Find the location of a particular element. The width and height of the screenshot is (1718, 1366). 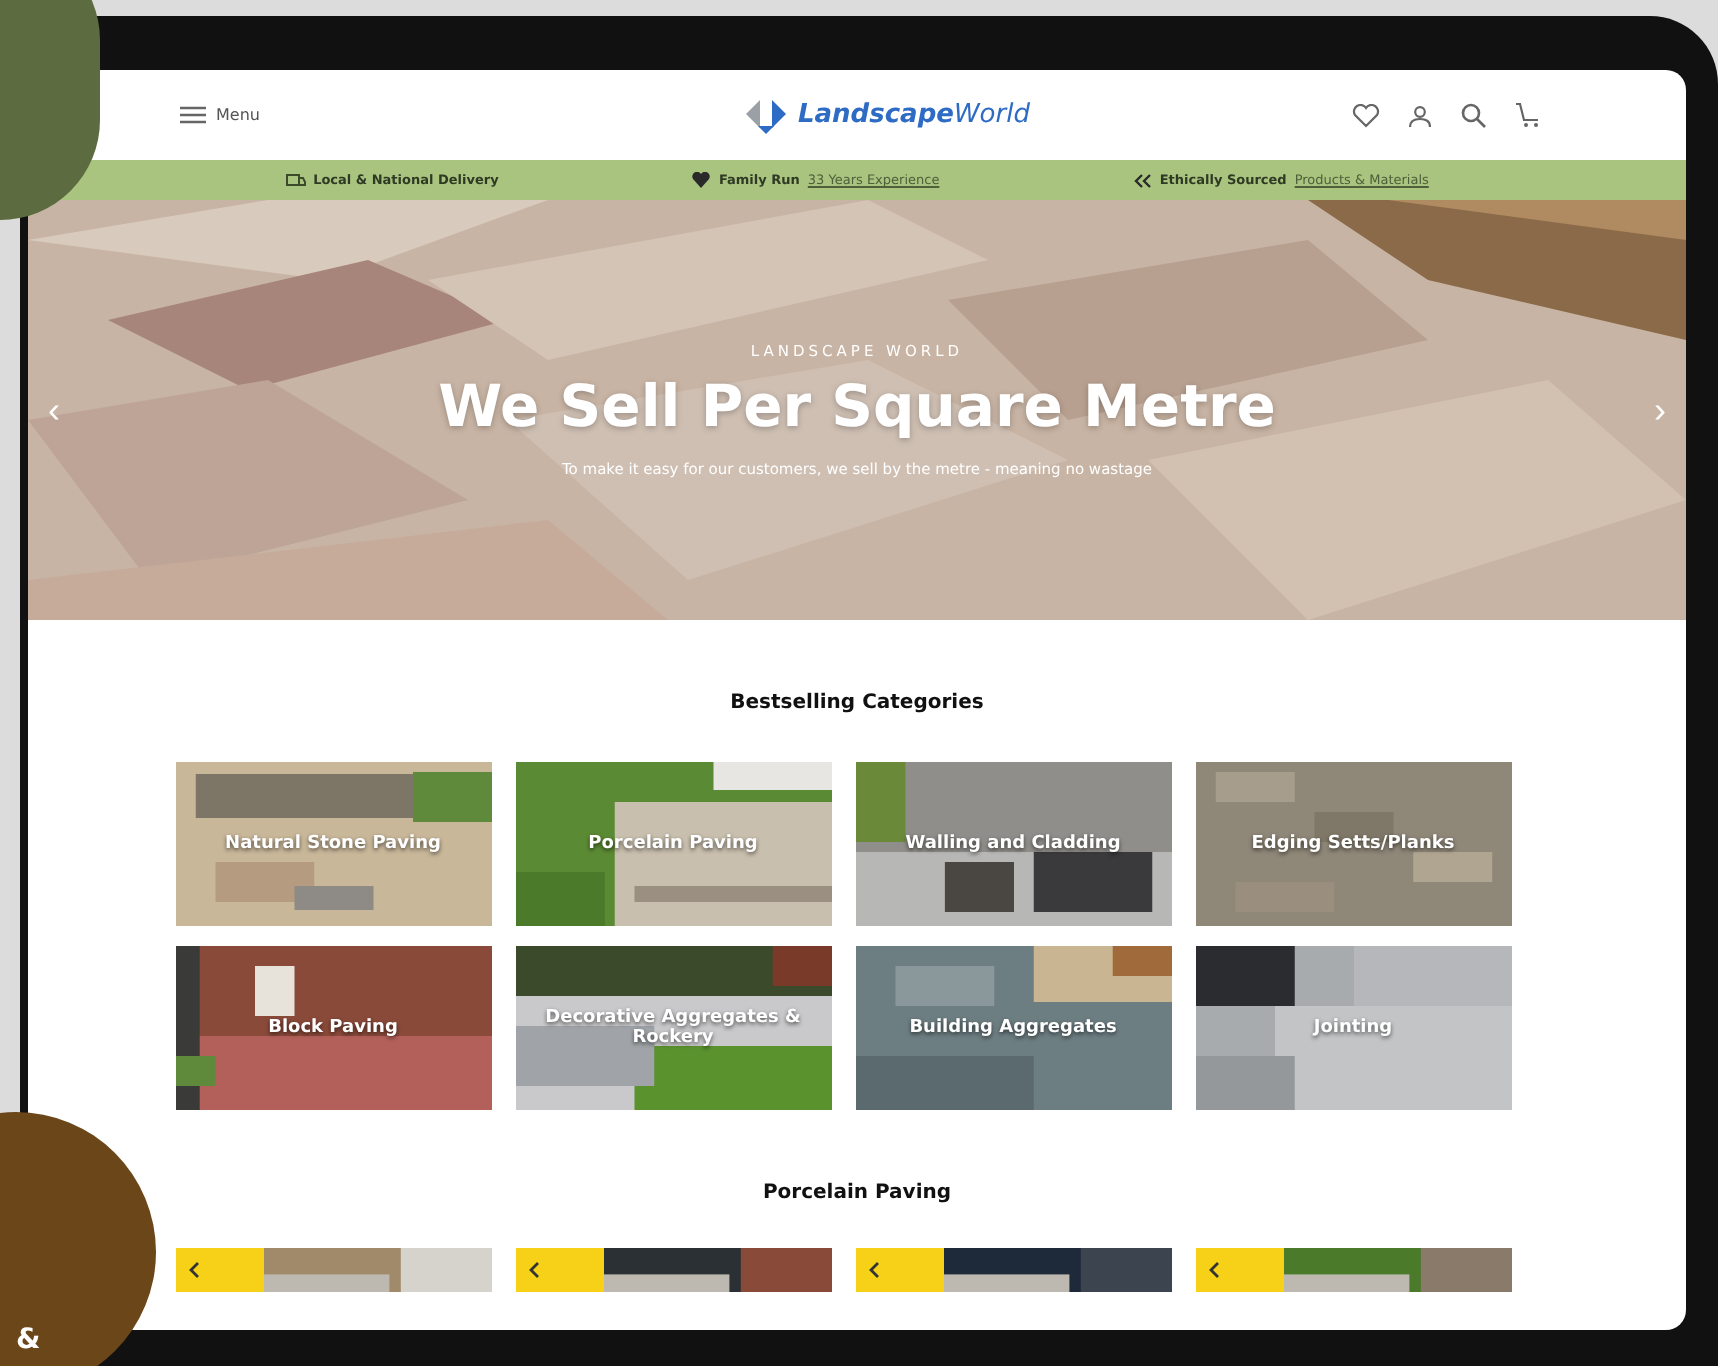

previous-slide-button: ‹ is located at coordinates (54, 410).